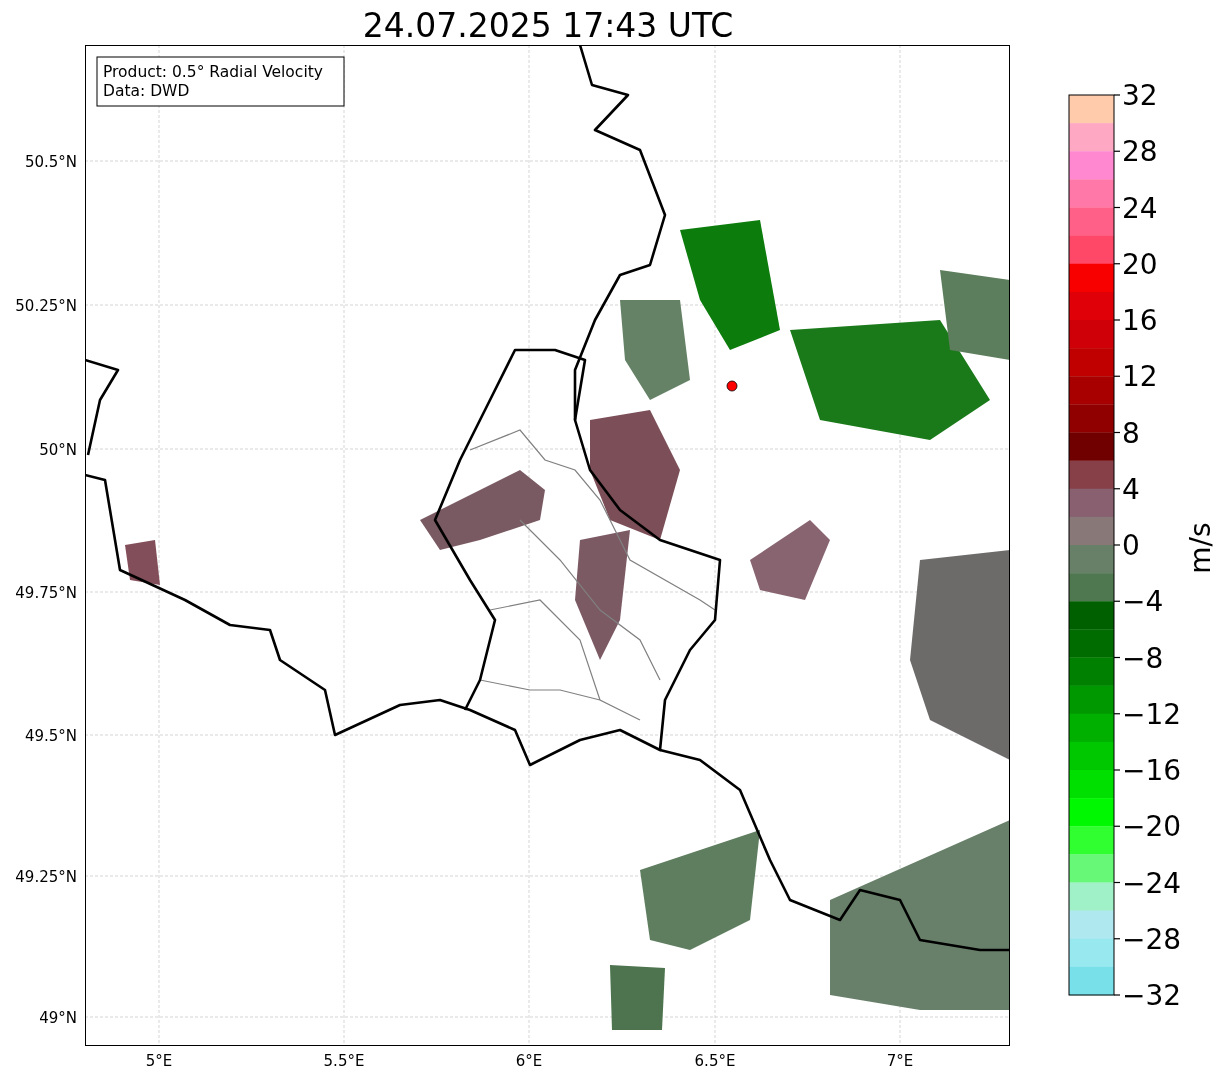 This screenshot has height=1081, width=1225. What do you see at coordinates (146, 91) in the screenshot?
I see `legend-text: Data: DWD` at bounding box center [146, 91].